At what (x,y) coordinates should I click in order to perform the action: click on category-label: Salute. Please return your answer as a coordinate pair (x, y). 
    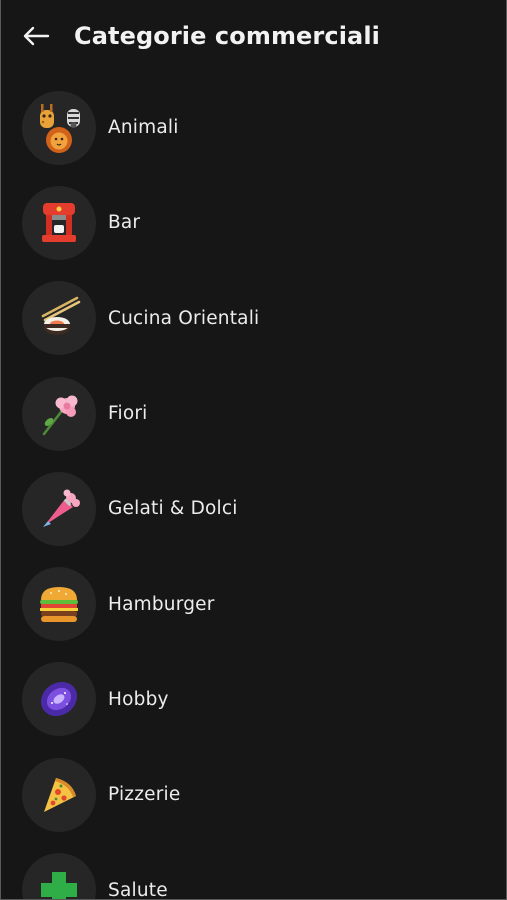
    Looking at the image, I should click on (138, 889).